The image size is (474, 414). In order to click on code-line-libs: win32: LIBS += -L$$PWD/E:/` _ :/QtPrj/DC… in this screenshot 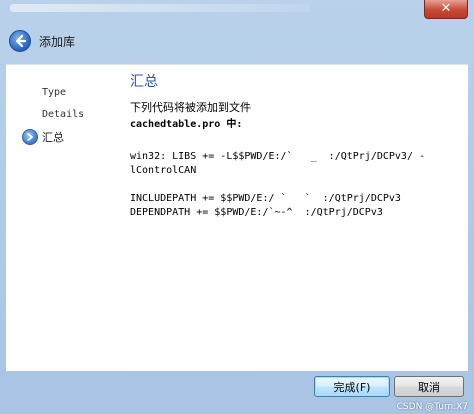, I will do `click(278, 156)`.